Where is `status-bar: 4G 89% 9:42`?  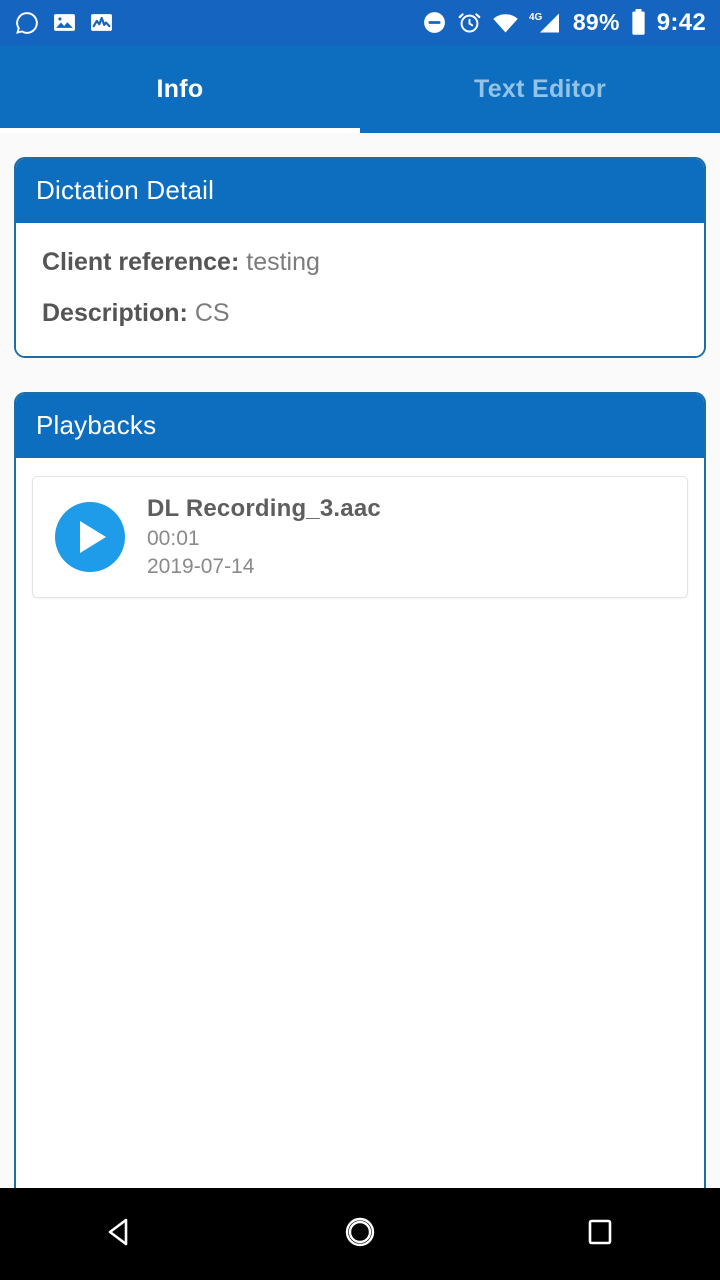
status-bar: 4G 89% 9:42 is located at coordinates (360, 22).